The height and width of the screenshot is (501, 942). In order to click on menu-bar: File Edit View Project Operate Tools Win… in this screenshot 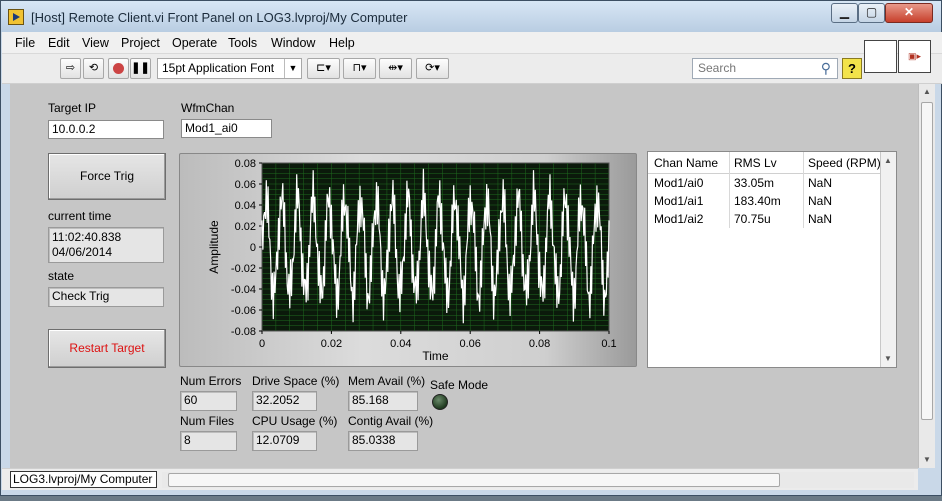, I will do `click(472, 43)`.